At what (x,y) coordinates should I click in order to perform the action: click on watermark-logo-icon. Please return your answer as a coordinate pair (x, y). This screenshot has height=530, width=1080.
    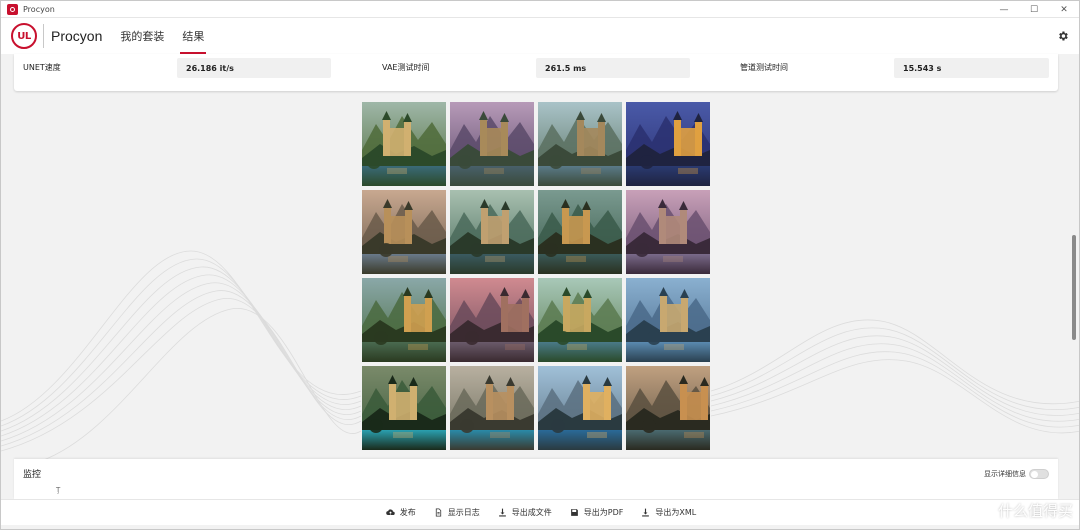
    Looking at the image, I should click on (950, 512).